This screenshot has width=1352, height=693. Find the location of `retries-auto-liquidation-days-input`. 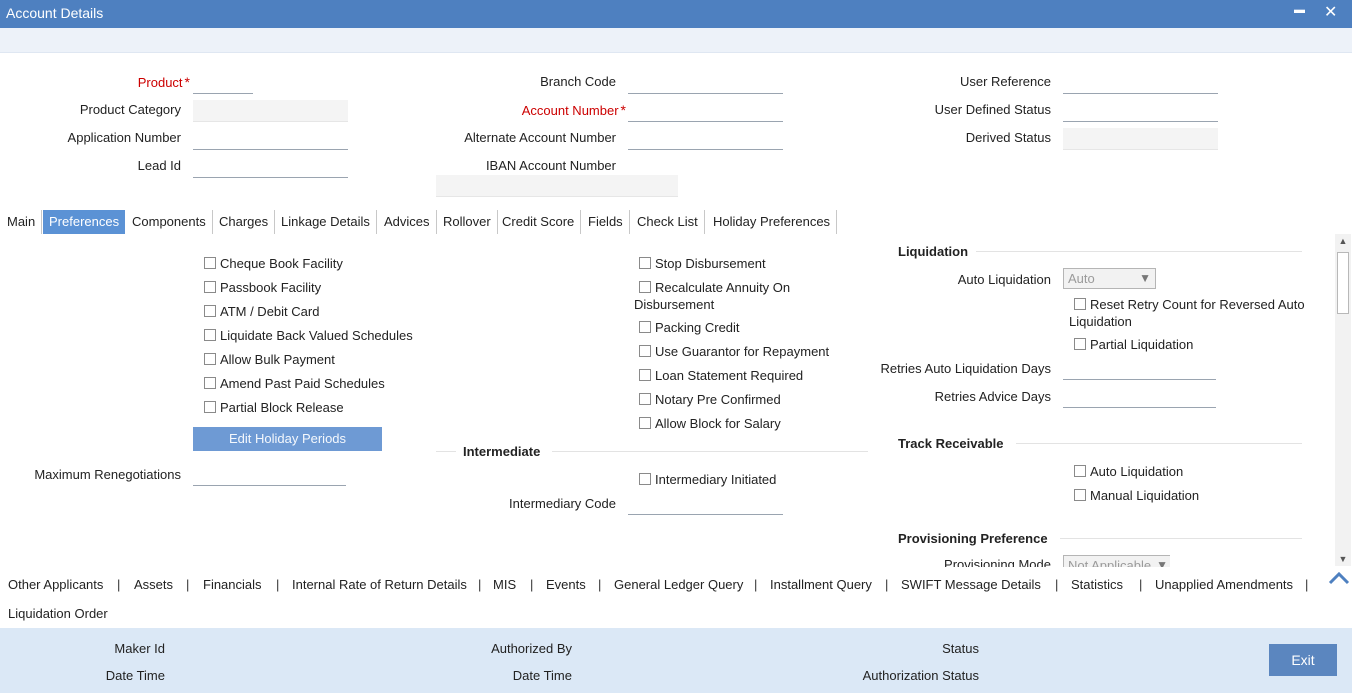

retries-auto-liquidation-days-input is located at coordinates (1139, 369).